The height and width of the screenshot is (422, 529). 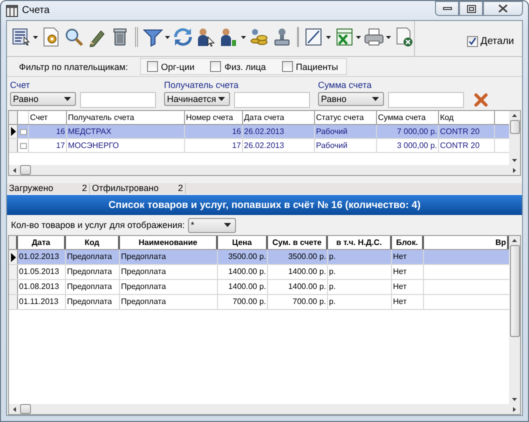 I want to click on filter-label: Счет, so click(x=20, y=85).